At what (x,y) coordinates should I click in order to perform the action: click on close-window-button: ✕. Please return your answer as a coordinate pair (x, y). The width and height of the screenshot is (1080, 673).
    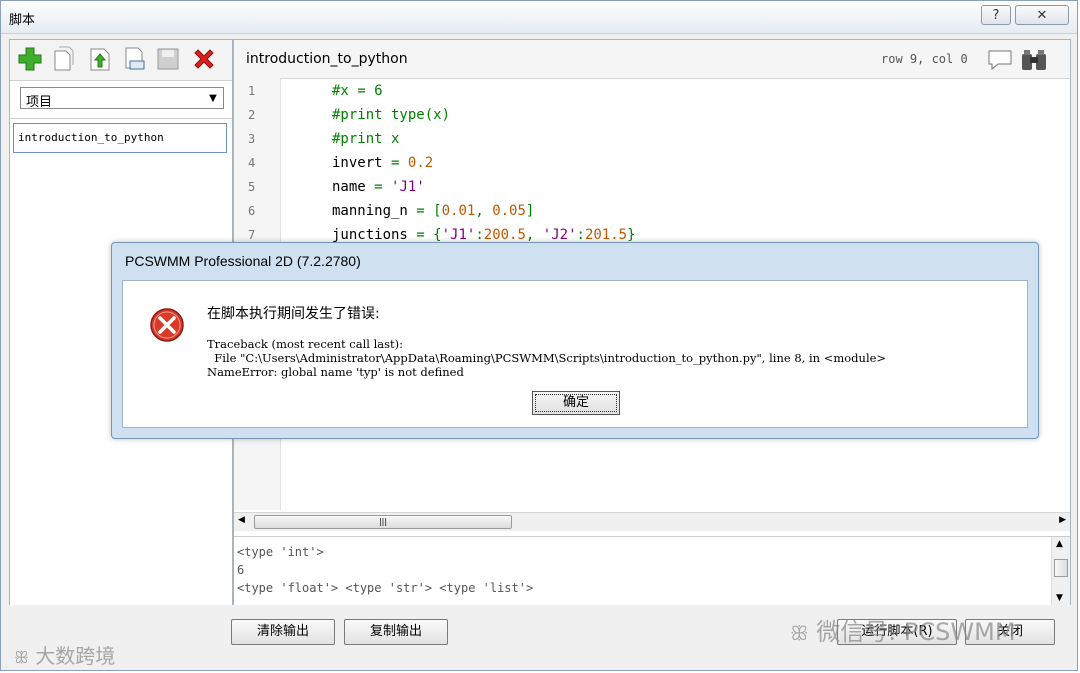
    Looking at the image, I should click on (1042, 15).